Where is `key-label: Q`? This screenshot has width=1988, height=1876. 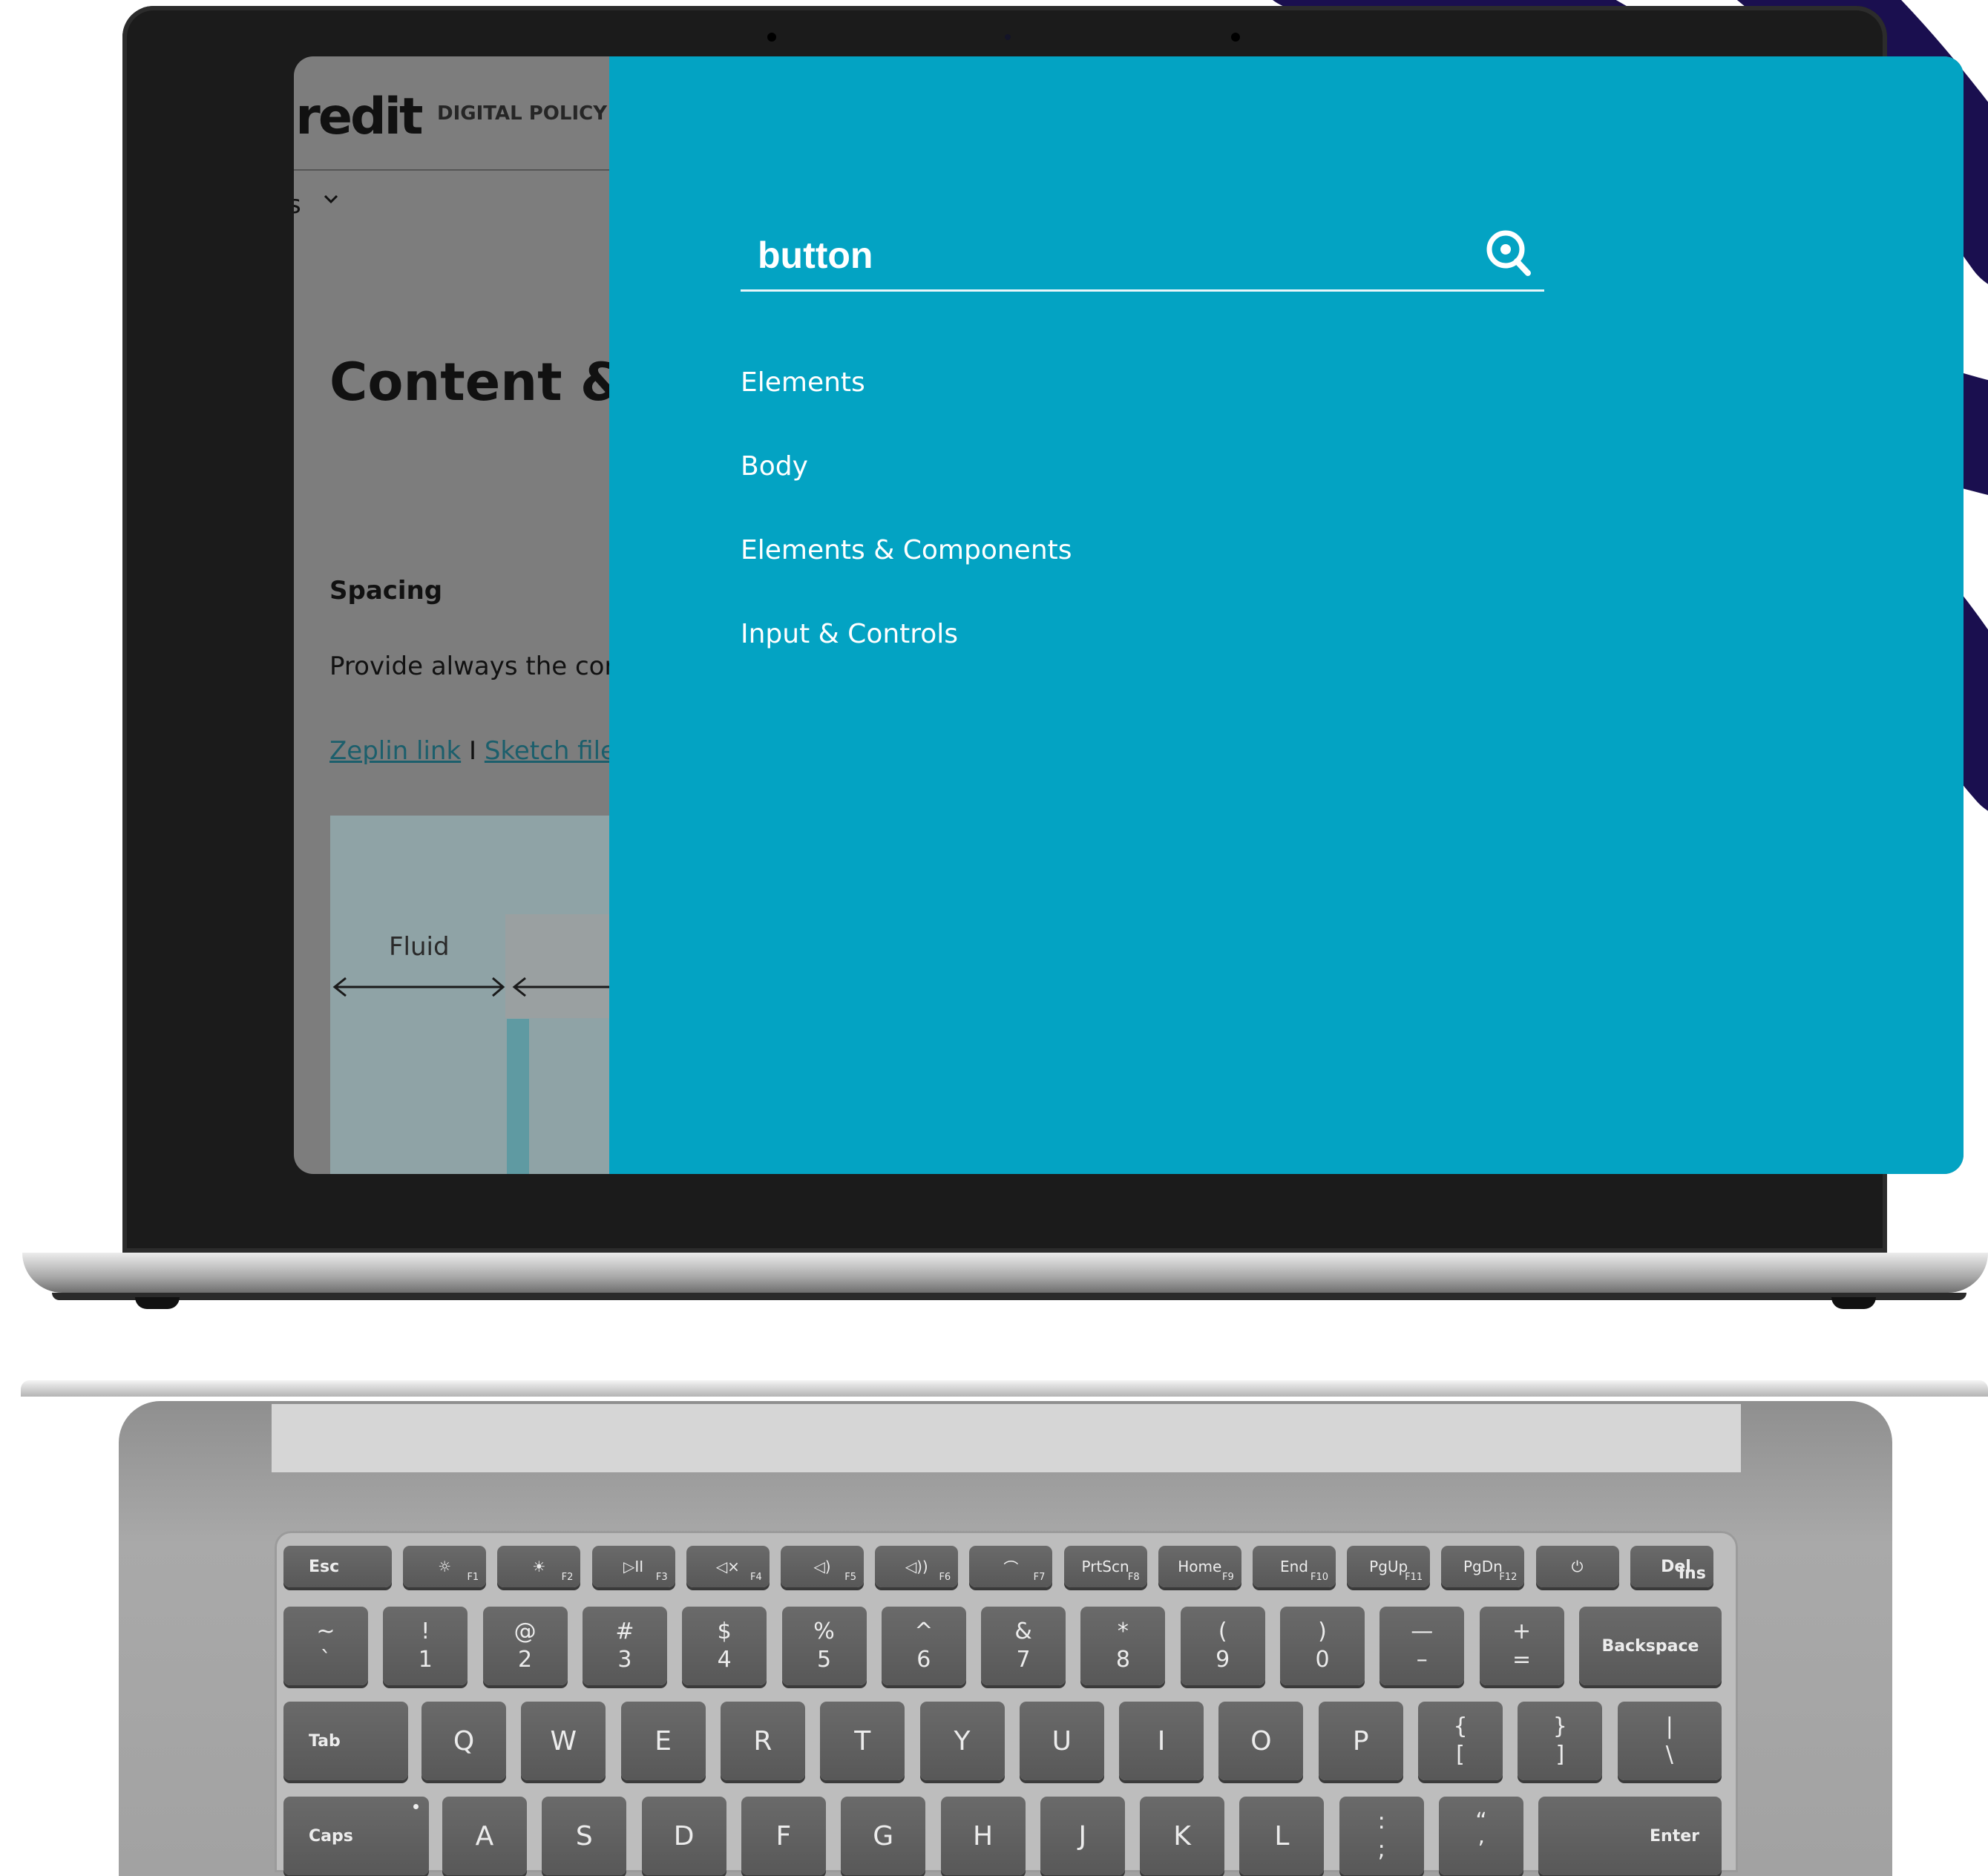
key-label: Q is located at coordinates (464, 1741).